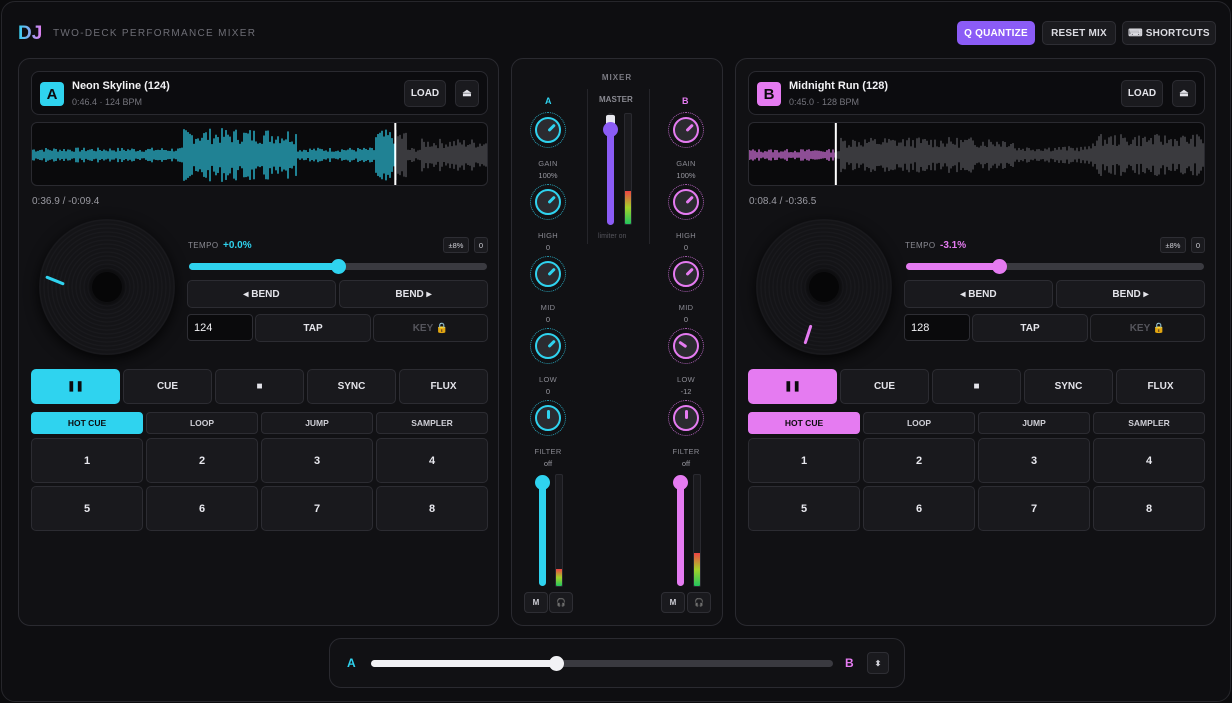 Image resolution: width=1232 pixels, height=703 pixels. What do you see at coordinates (1079, 33) in the screenshot?
I see `reset-mix-button: RESET MIX` at bounding box center [1079, 33].